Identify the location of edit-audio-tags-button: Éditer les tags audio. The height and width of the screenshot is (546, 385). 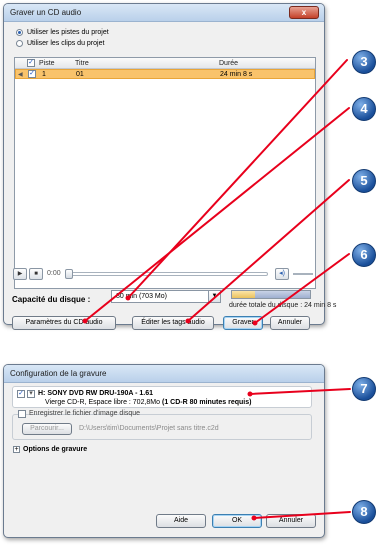
(173, 323).